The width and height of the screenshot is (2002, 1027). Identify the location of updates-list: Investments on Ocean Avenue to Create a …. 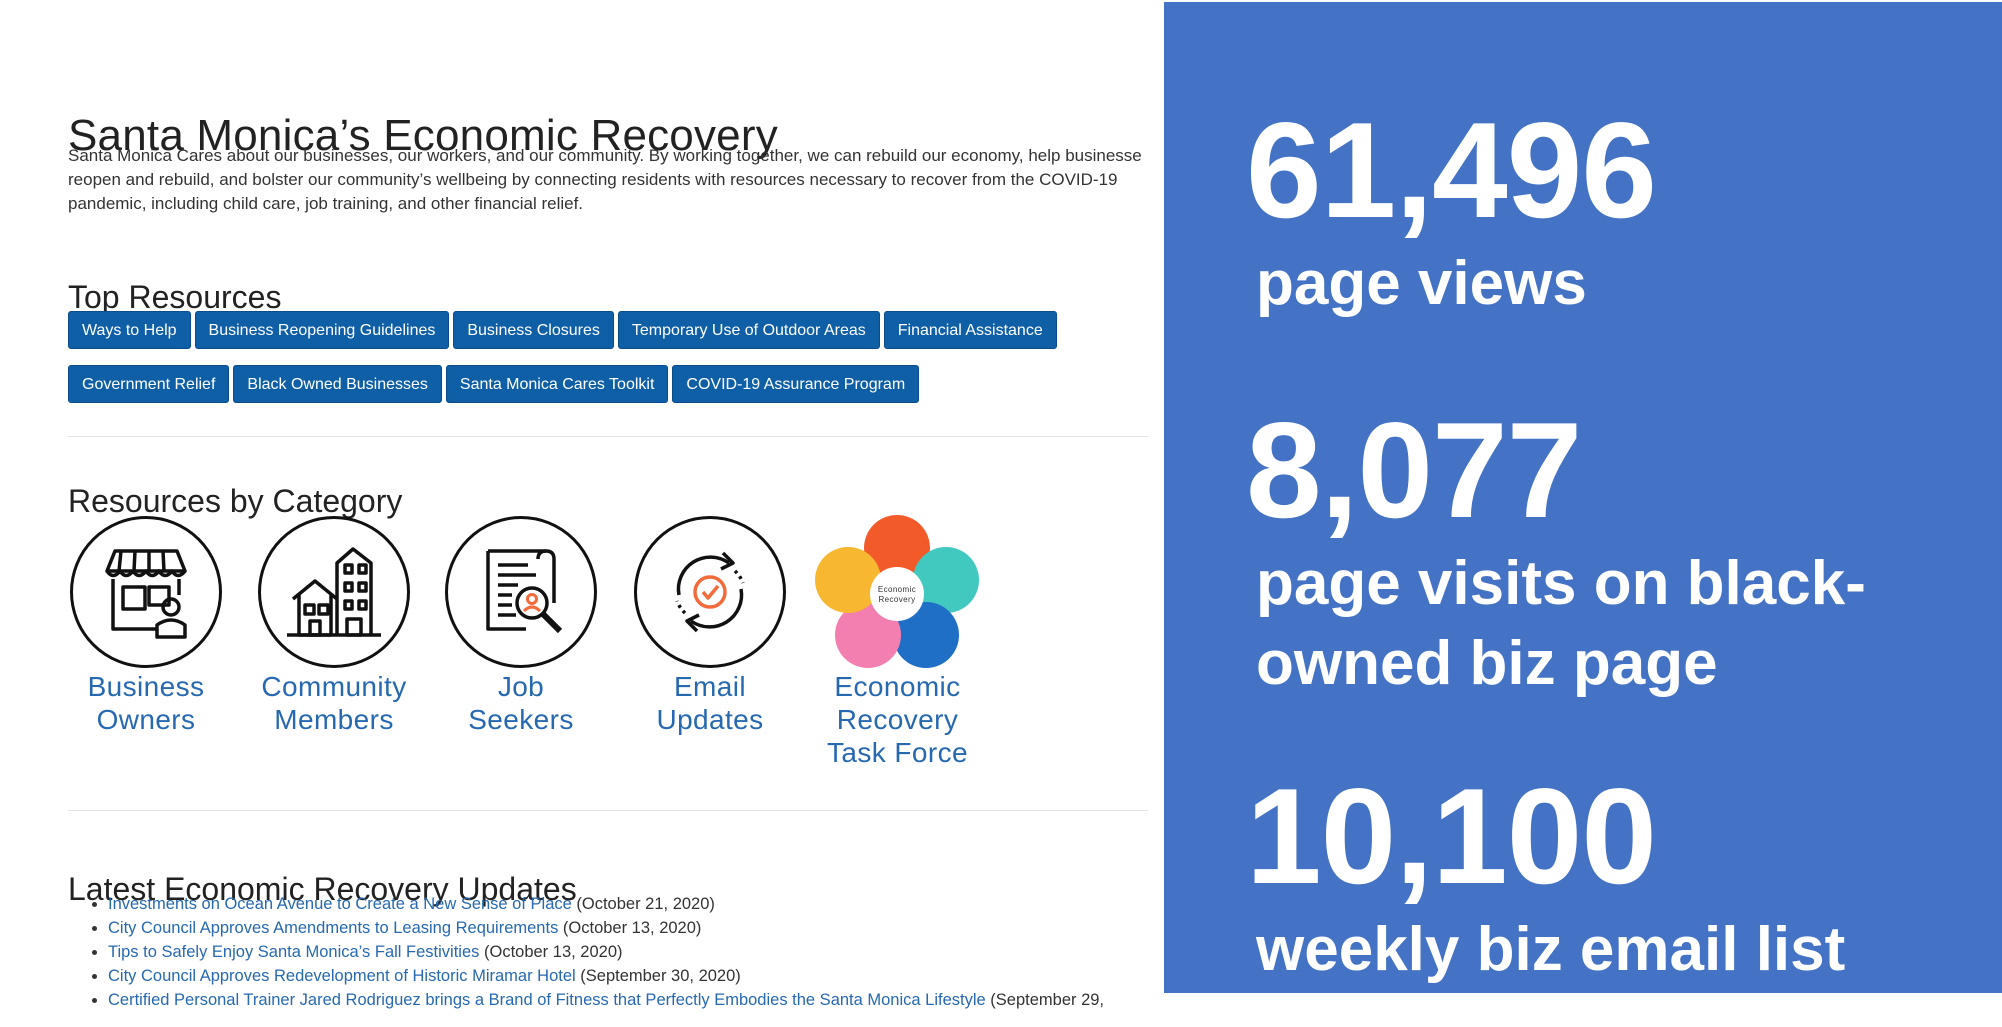
(606, 952).